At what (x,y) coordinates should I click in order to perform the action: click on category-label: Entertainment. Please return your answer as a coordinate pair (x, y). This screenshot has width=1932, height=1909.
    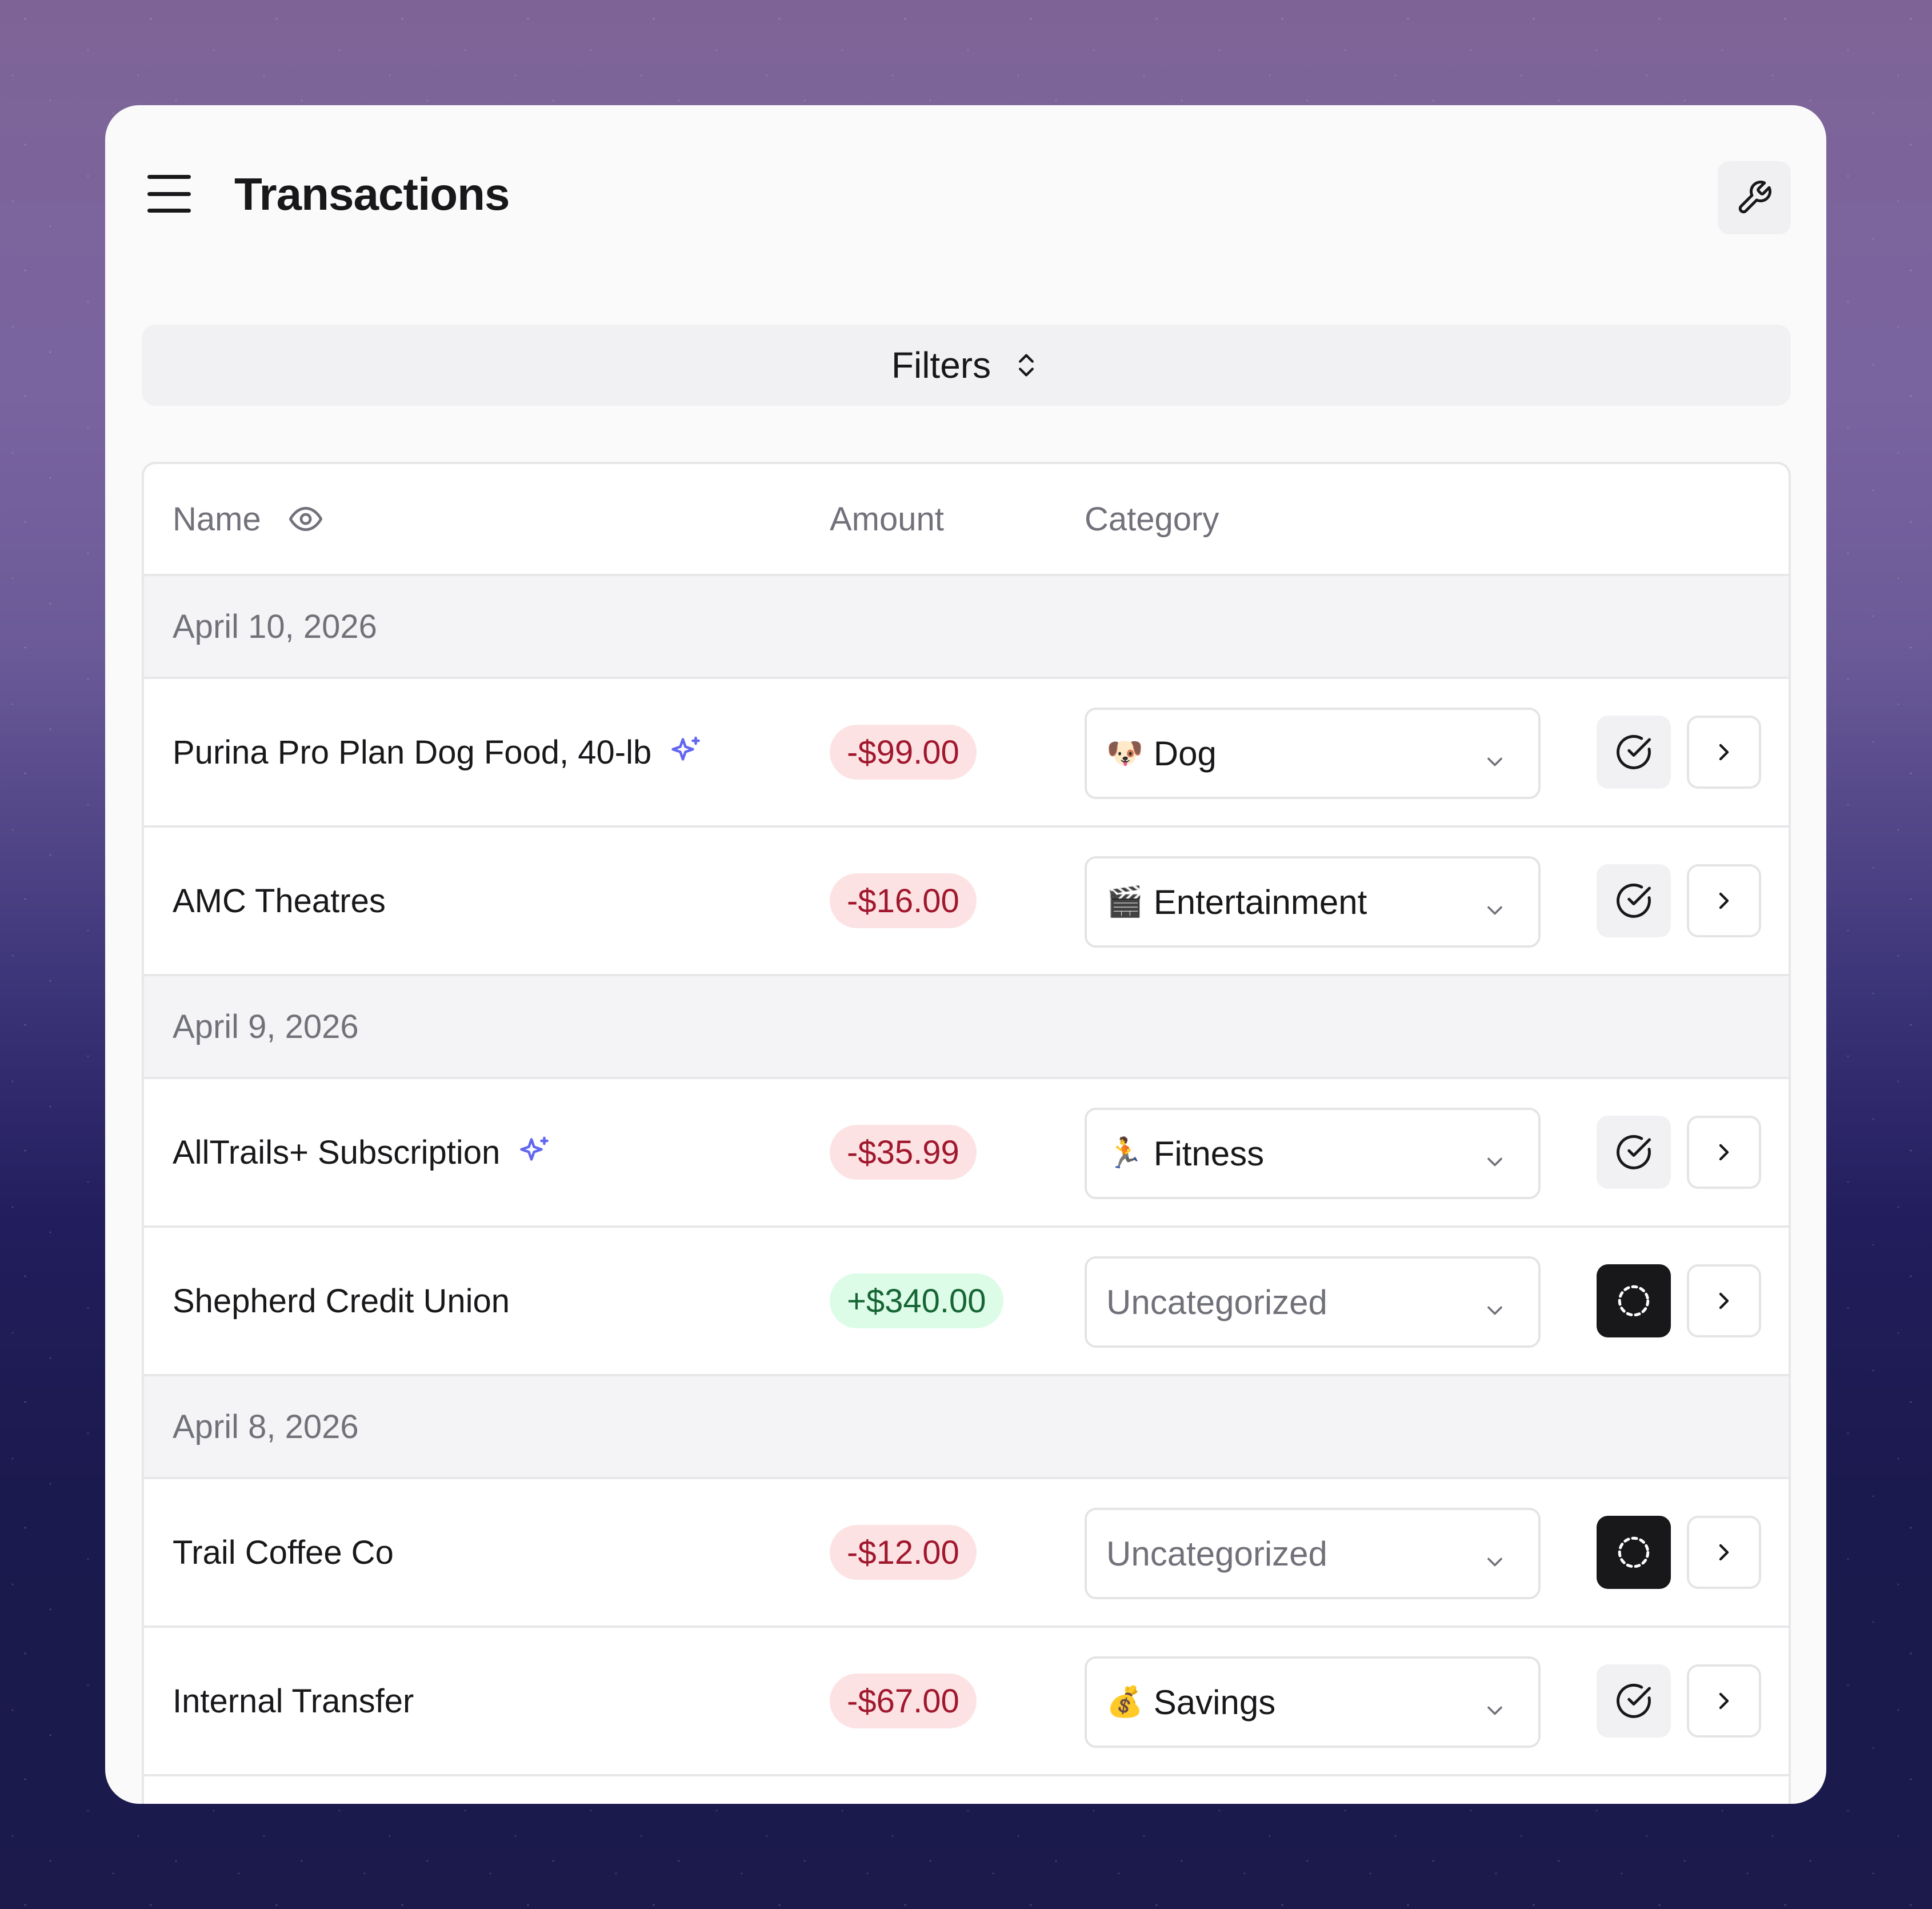
    Looking at the image, I should click on (1260, 901).